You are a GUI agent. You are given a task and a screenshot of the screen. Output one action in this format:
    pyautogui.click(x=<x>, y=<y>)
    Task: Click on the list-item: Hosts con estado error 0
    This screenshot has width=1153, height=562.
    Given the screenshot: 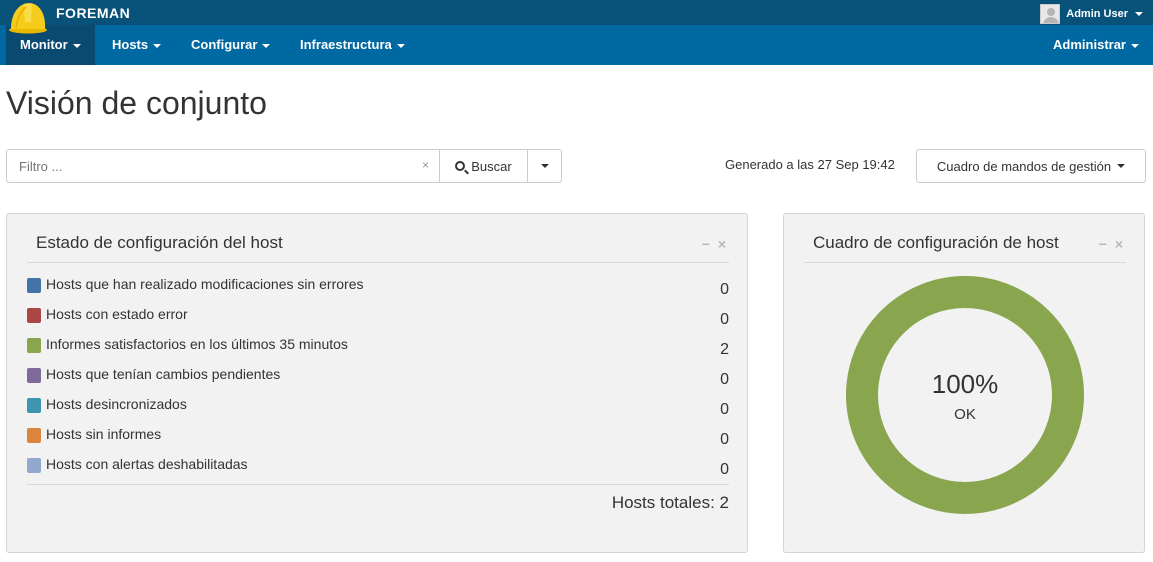 What is the action you would take?
    pyautogui.click(x=378, y=321)
    